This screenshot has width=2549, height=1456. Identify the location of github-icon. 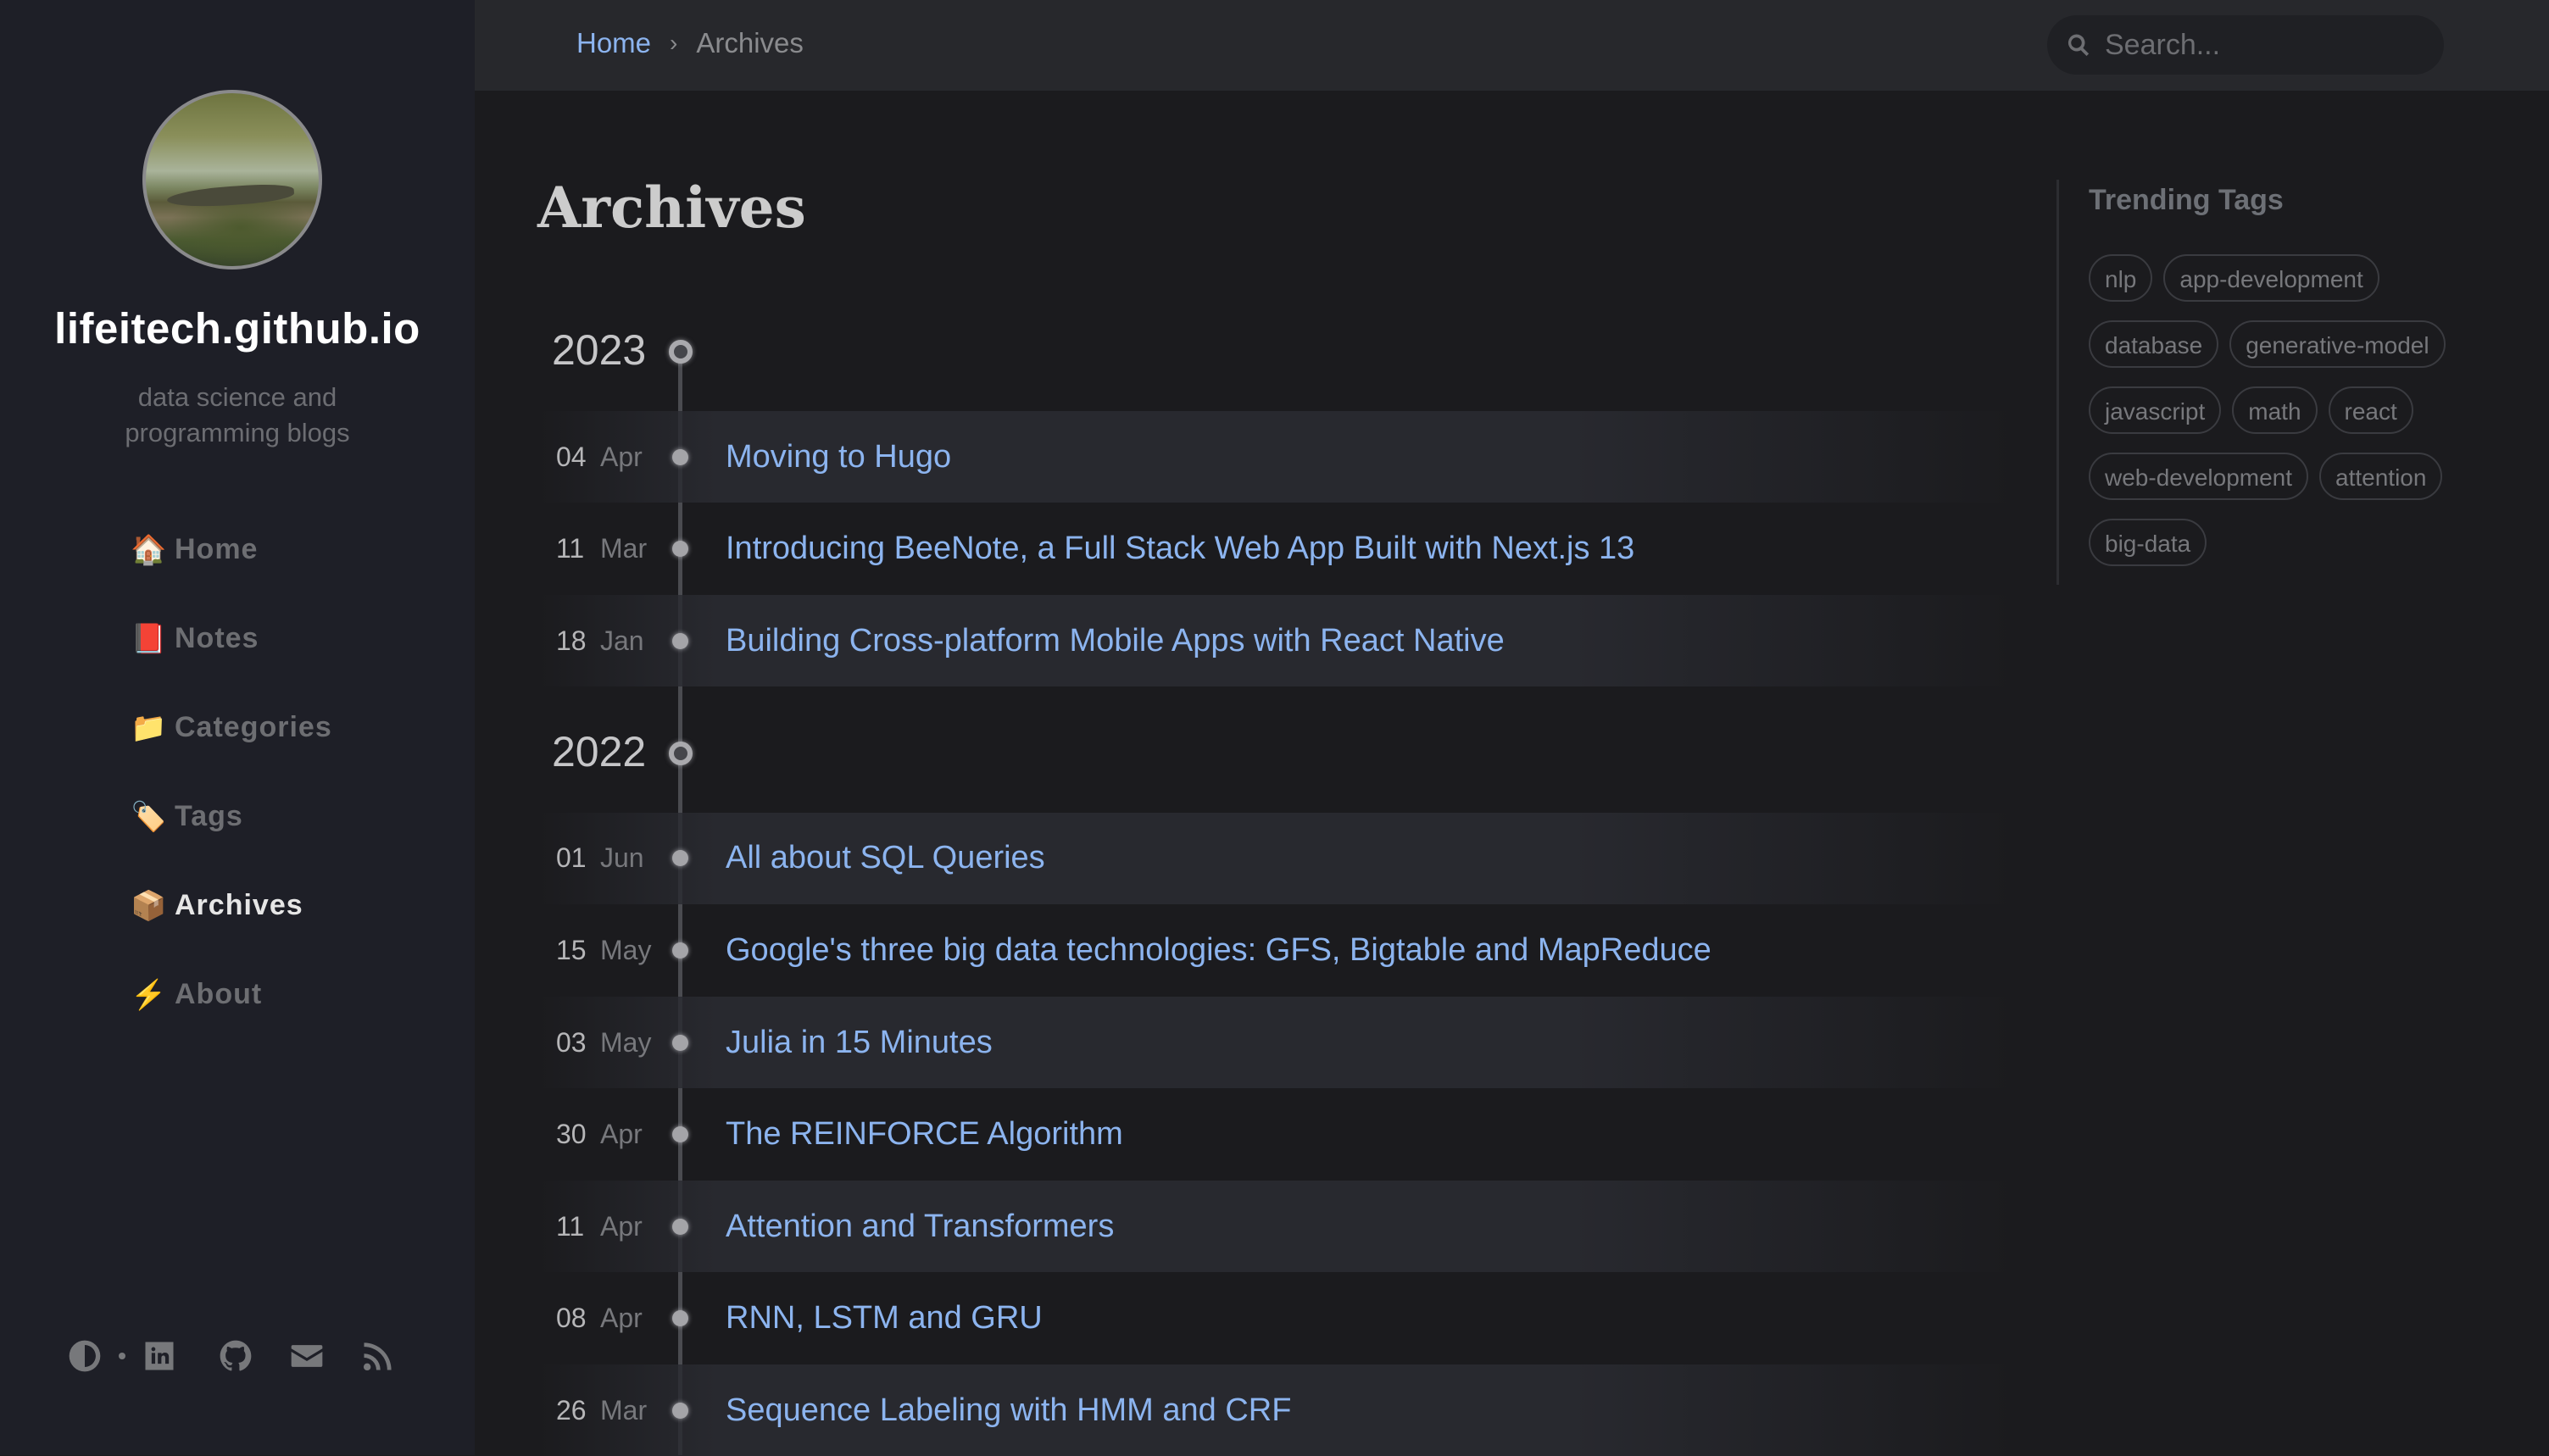
(235, 1356).